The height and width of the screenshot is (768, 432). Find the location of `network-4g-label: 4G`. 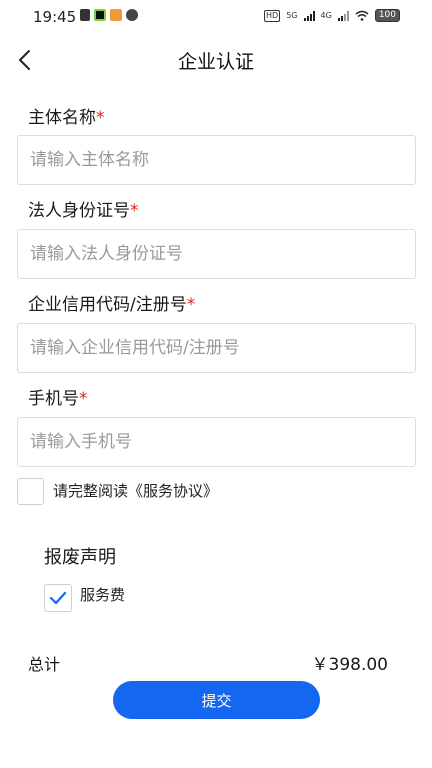

network-4g-label: 4G is located at coordinates (326, 15).